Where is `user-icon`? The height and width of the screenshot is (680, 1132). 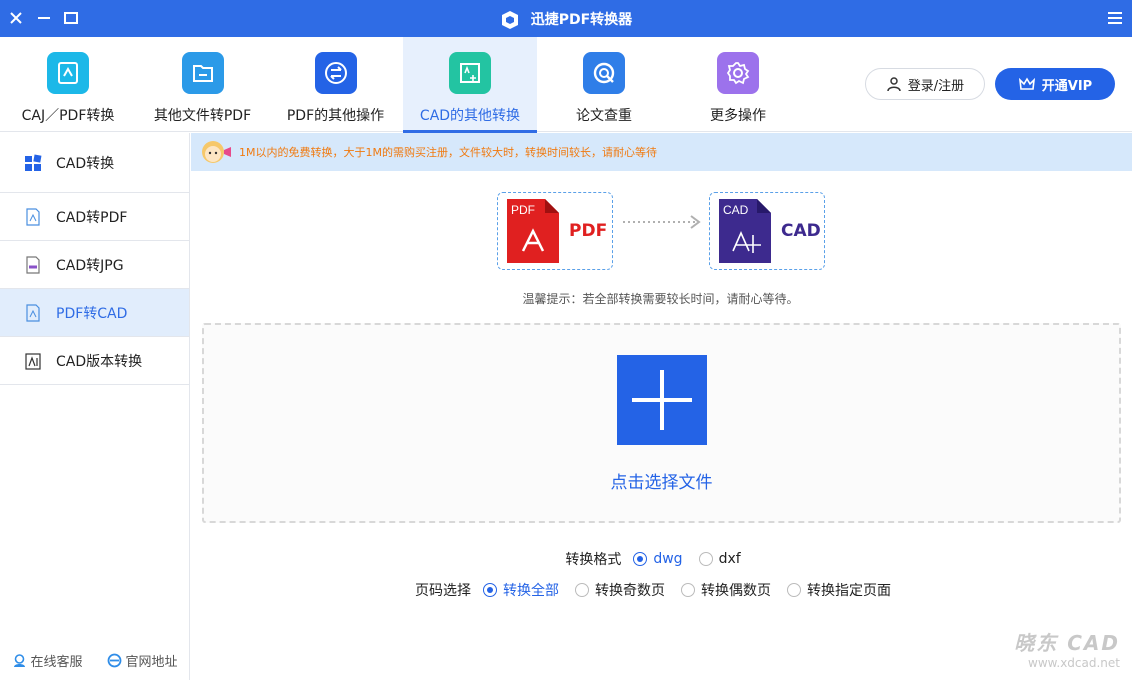
user-icon is located at coordinates (894, 84).